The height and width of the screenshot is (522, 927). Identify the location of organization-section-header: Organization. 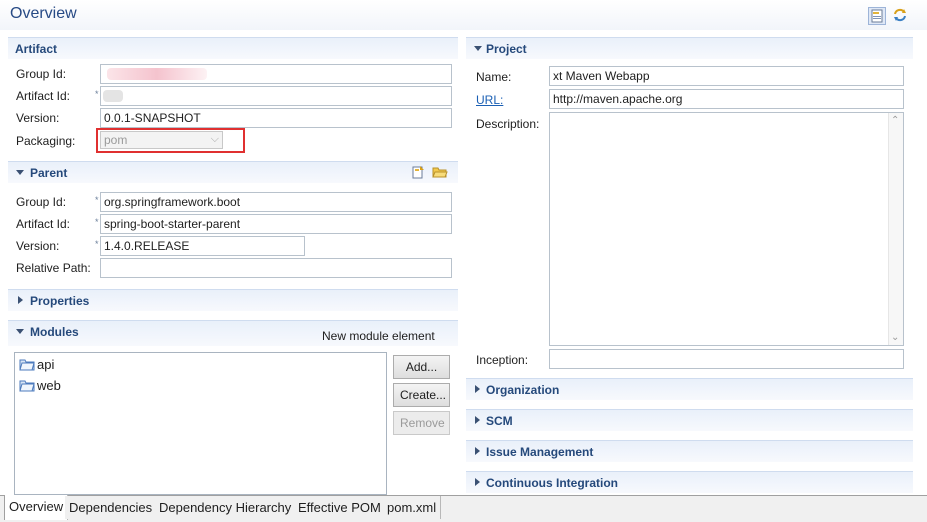
(689, 389).